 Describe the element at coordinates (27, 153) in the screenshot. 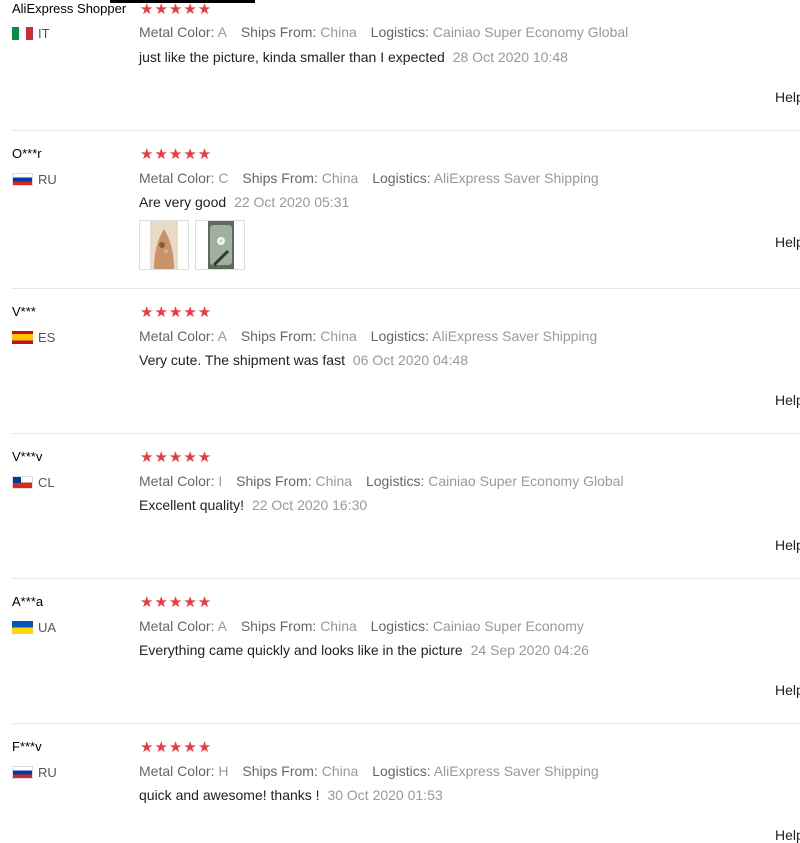

I see `reviewer-name: O***r` at that location.